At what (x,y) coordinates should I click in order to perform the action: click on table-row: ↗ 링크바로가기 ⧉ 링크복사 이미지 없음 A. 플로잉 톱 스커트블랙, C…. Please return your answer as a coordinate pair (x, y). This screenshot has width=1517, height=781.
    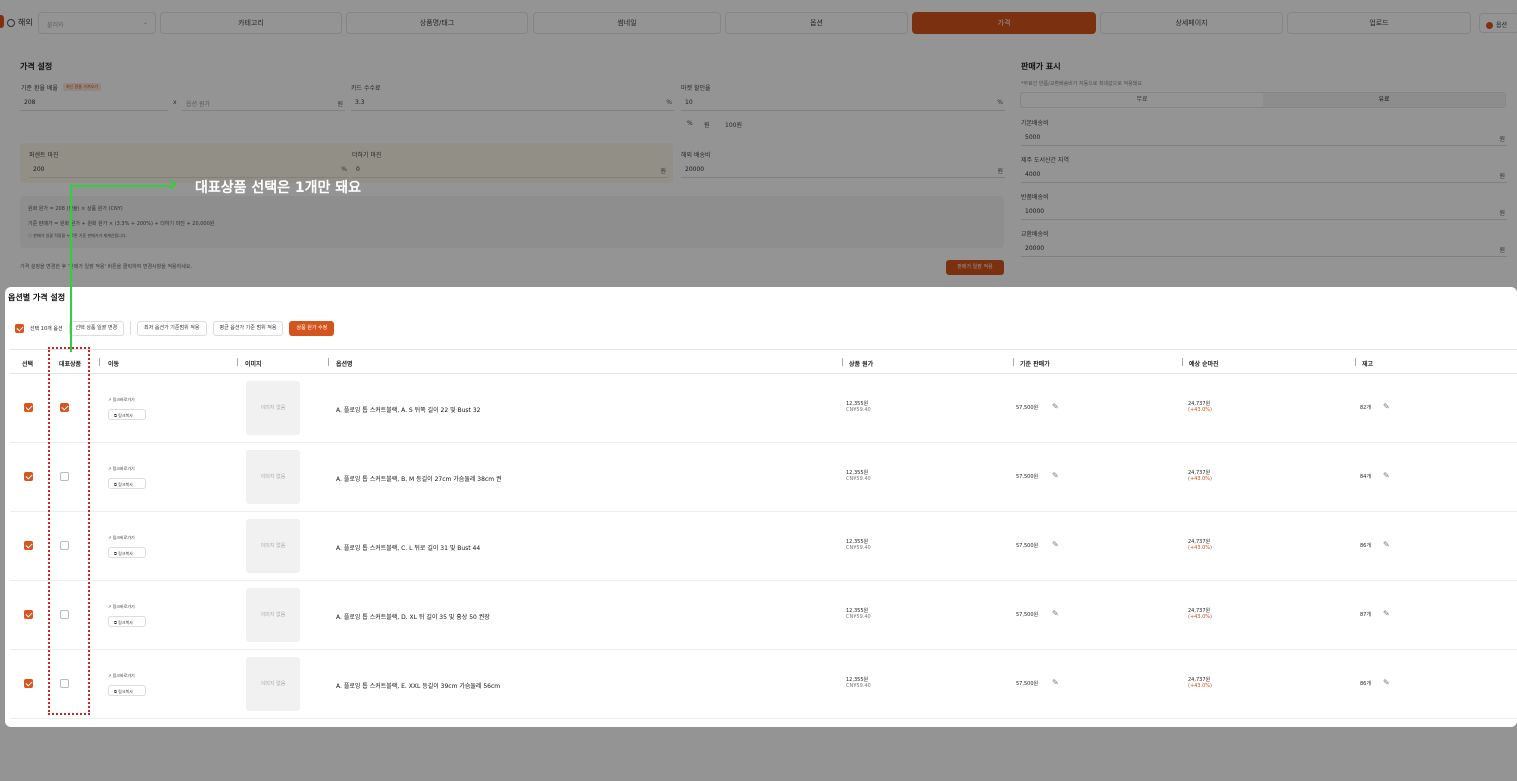
    Looking at the image, I should click on (763, 546).